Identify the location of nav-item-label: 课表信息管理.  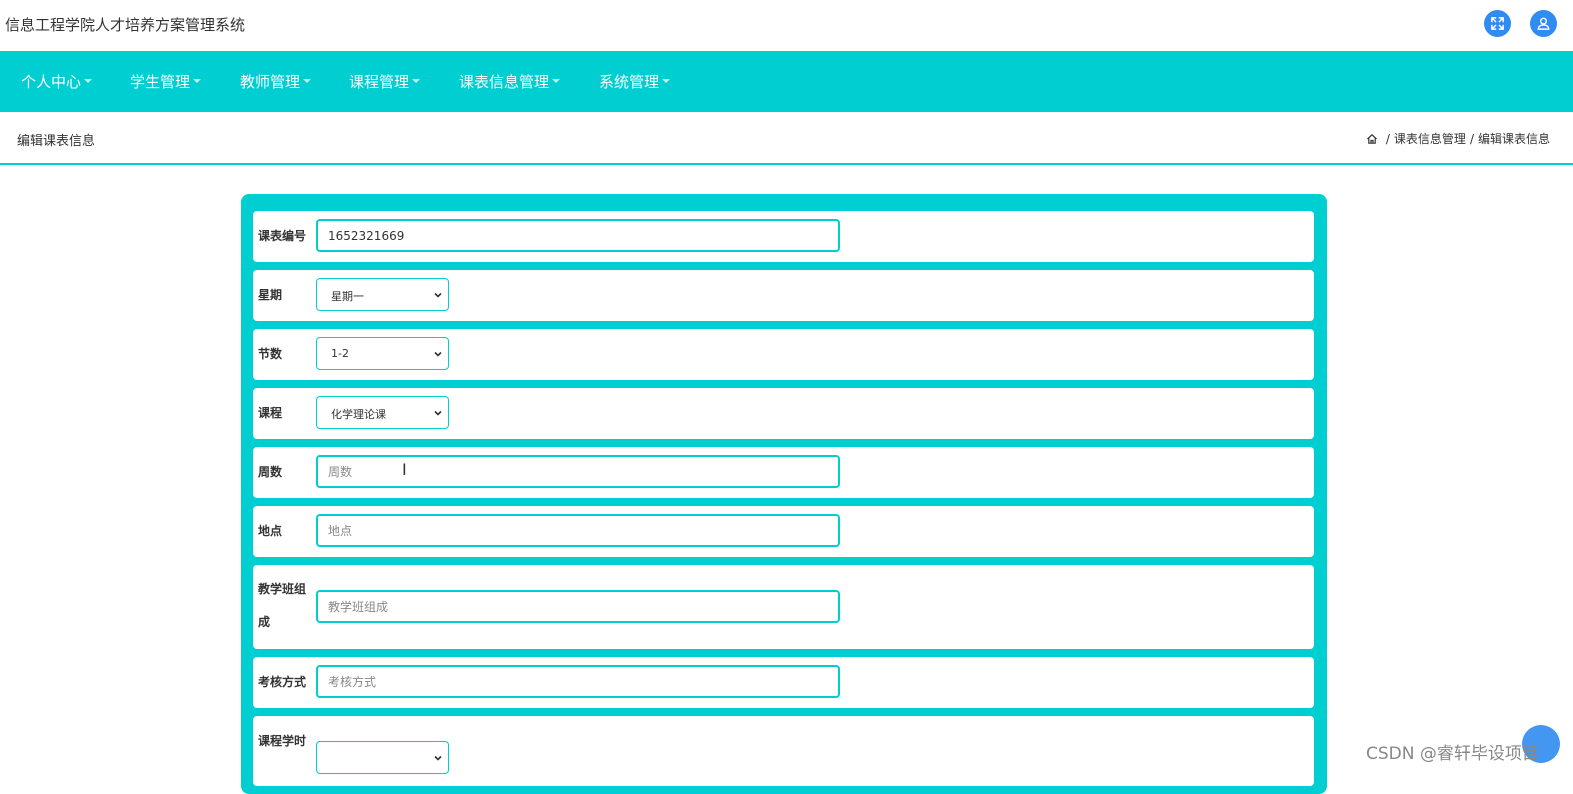
(504, 82).